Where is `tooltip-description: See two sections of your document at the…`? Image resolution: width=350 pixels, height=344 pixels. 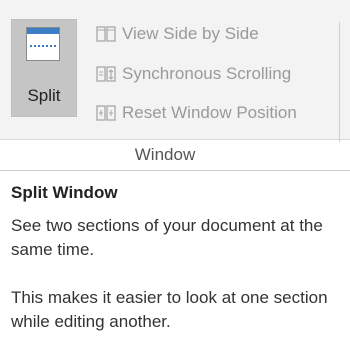
tooltip-description: See two sections of your document at the… is located at coordinates (167, 237).